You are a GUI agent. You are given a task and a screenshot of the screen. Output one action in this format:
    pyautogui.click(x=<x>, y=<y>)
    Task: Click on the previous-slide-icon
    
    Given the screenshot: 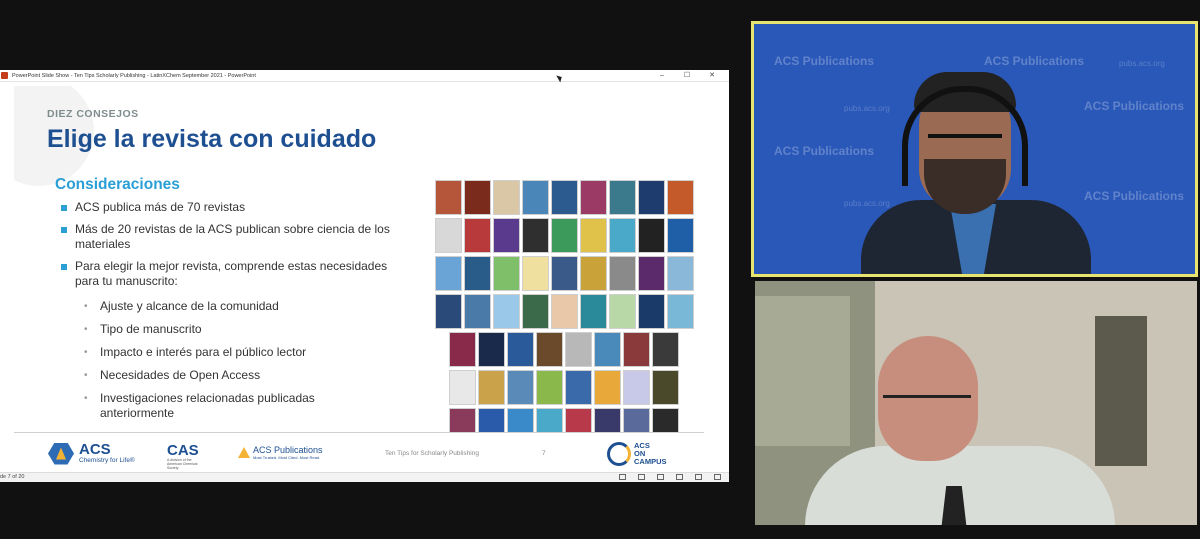 What is the action you would take?
    pyautogui.click(x=622, y=477)
    